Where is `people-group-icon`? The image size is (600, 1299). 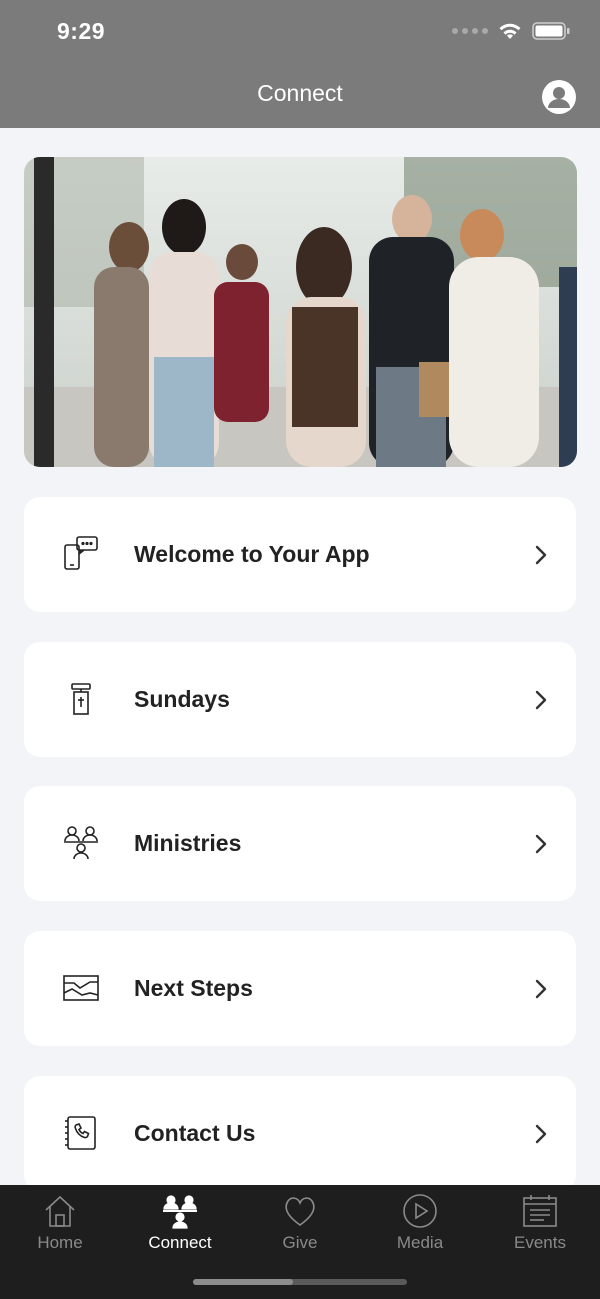
people-group-icon is located at coordinates (81, 843).